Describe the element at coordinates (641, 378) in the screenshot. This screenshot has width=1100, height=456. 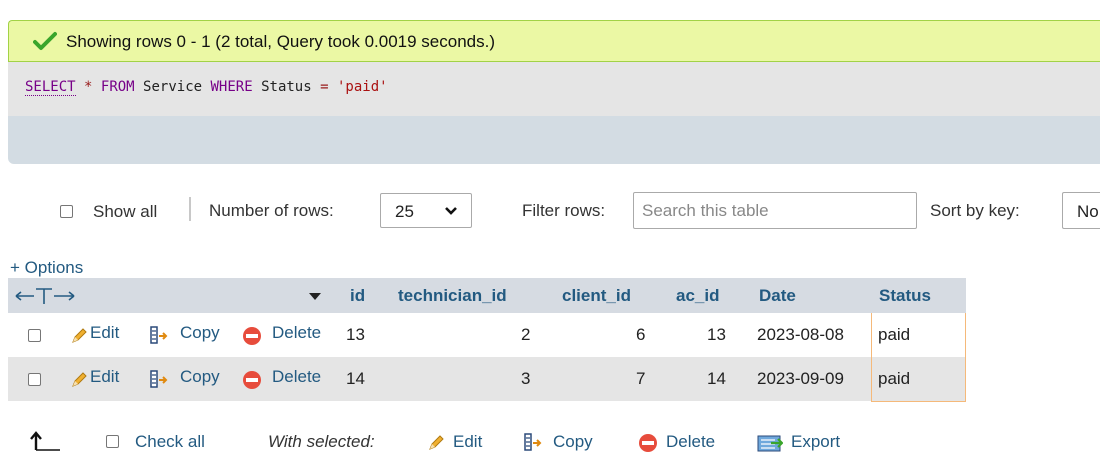
I see `cell-client-id: 7` at that location.